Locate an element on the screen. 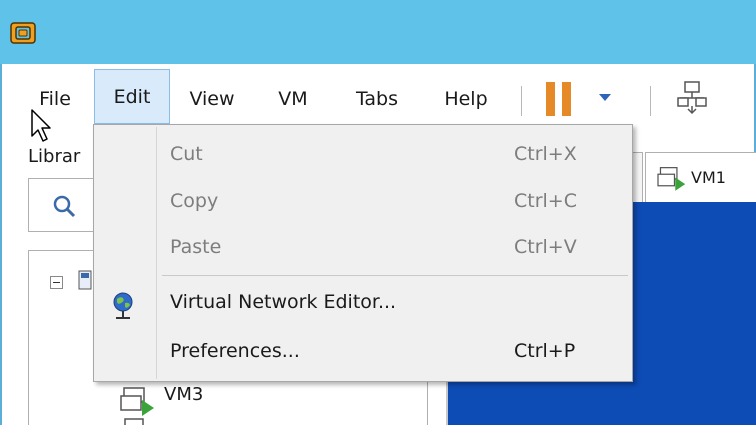  menu-help: Help is located at coordinates (466, 99).